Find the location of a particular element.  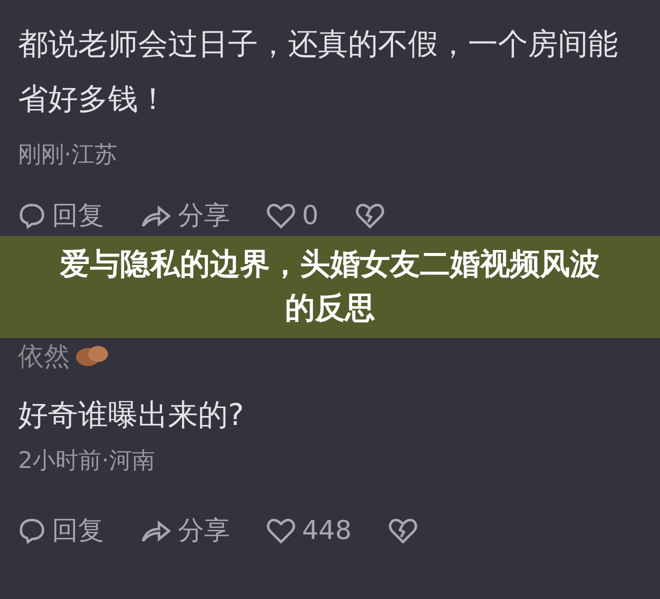

like-count: 0 is located at coordinates (310, 216).